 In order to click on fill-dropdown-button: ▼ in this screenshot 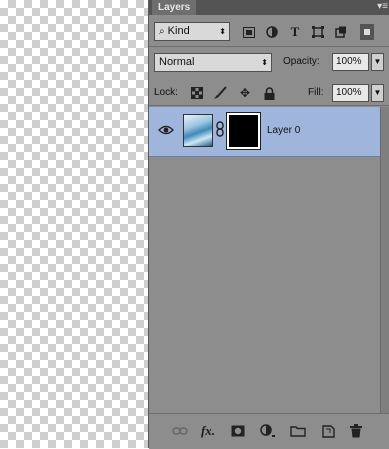, I will do `click(377, 93)`.